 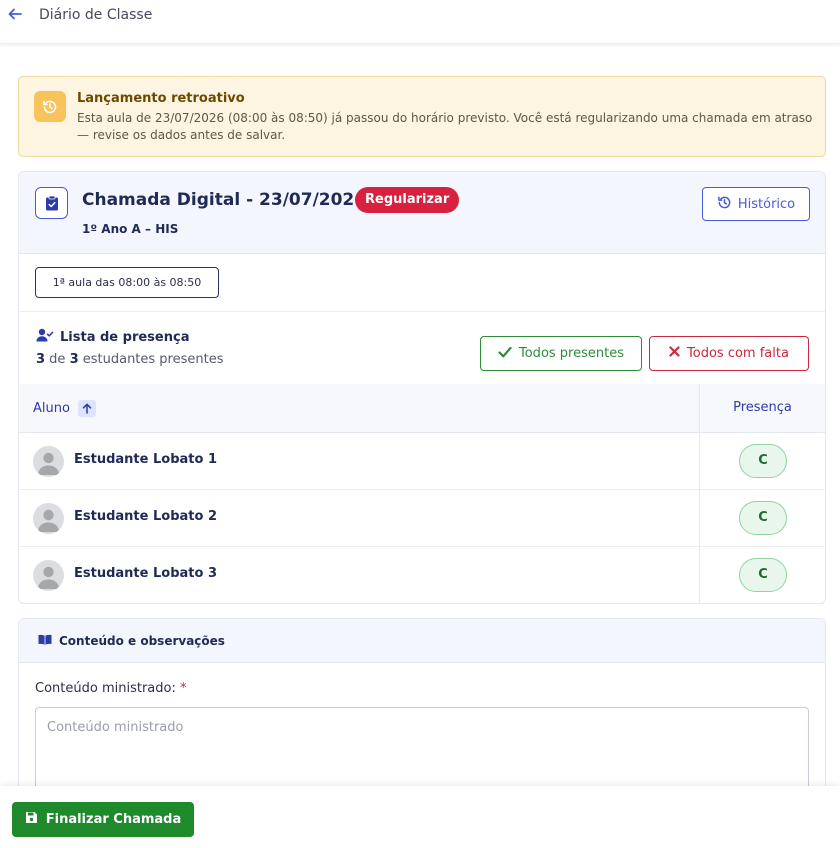 What do you see at coordinates (571, 353) in the screenshot?
I see `all-present-label: Todos presentes` at bounding box center [571, 353].